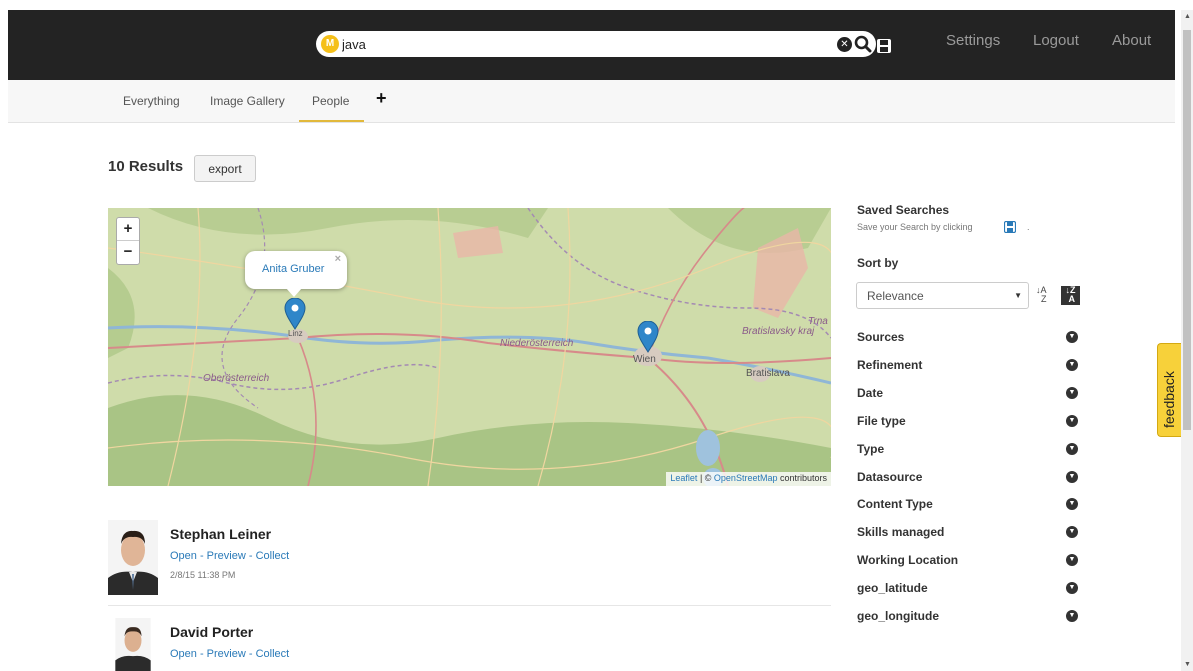 The height and width of the screenshot is (671, 1193). What do you see at coordinates (294, 292) in the screenshot?
I see `popup-tip` at bounding box center [294, 292].